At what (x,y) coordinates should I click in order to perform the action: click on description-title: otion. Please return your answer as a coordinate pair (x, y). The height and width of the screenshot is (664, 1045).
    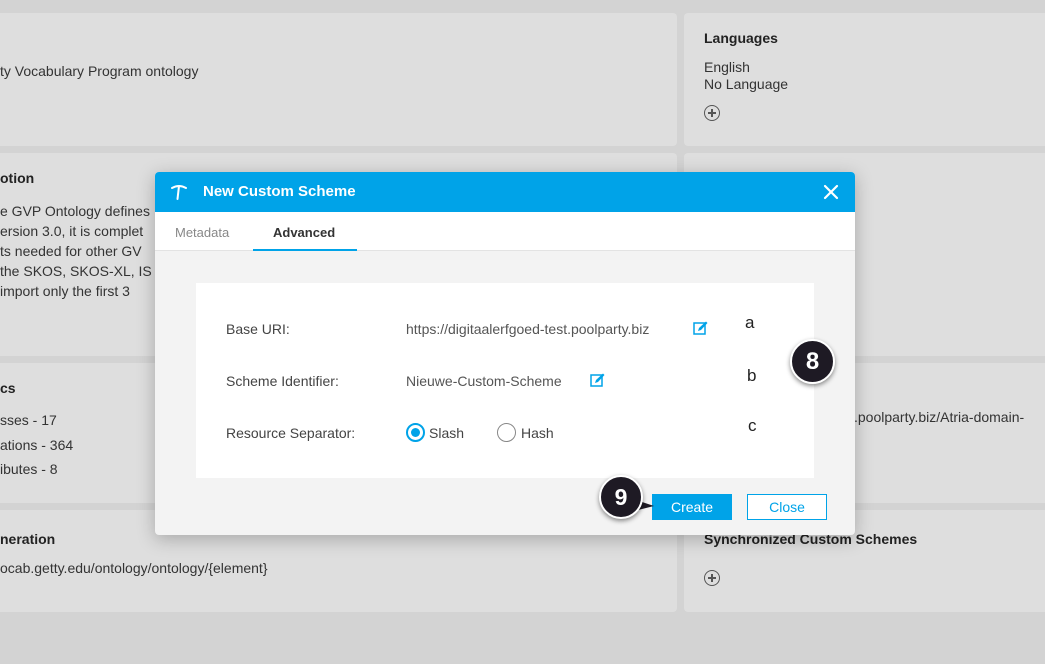
    Looking at the image, I should click on (17, 178).